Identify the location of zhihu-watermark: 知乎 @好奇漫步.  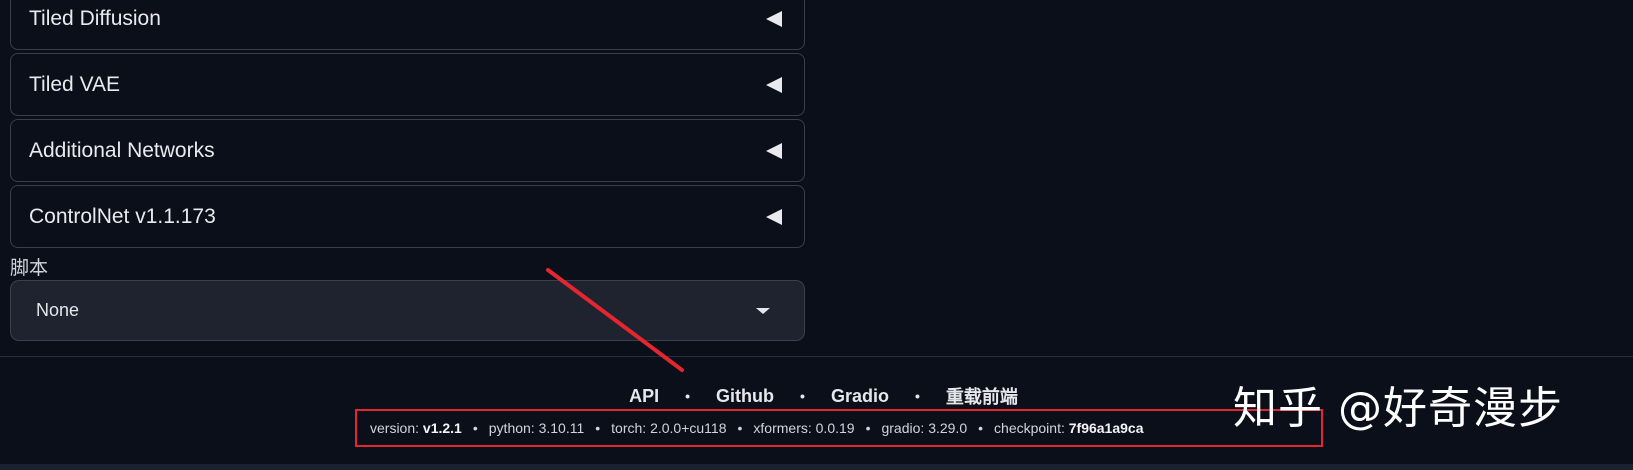
(1398, 408).